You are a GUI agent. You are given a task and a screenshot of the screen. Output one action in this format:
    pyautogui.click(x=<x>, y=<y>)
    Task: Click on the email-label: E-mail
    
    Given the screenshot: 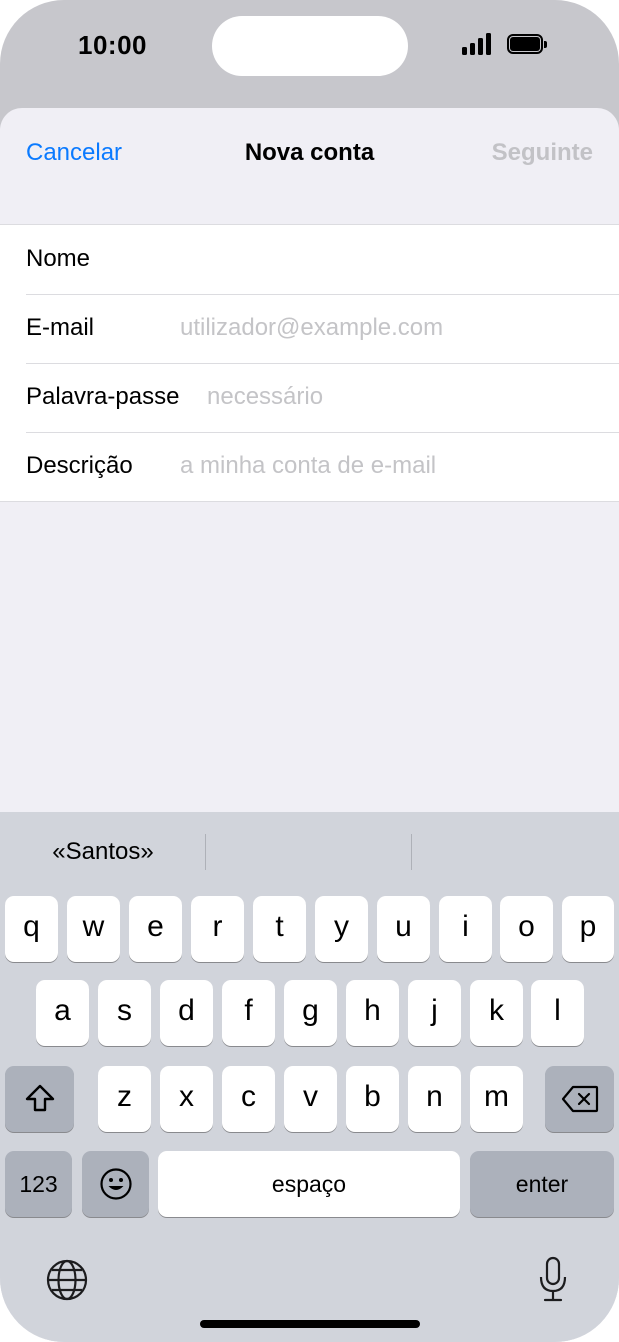 What is the action you would take?
    pyautogui.click(x=60, y=327)
    